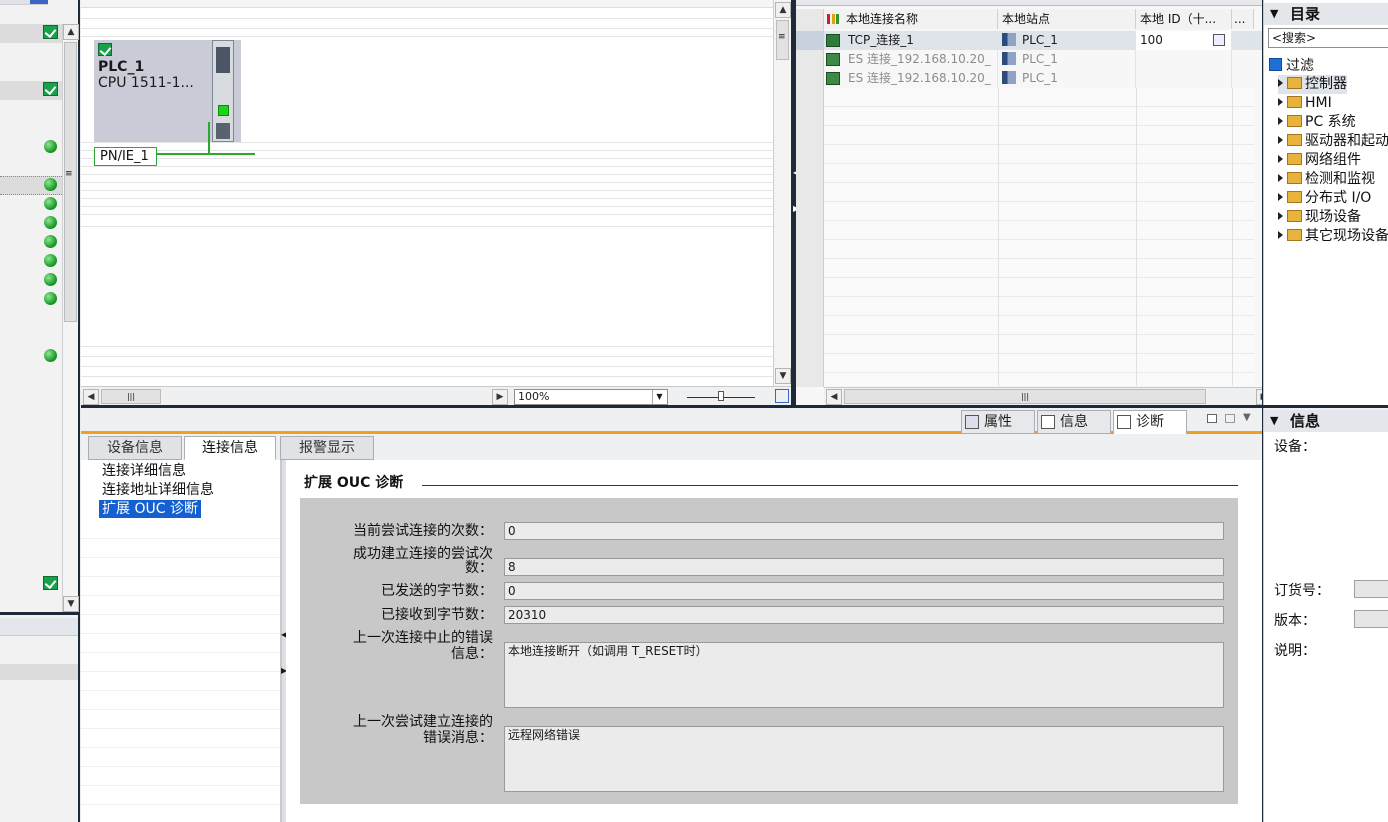 The width and height of the screenshot is (1388, 822). What do you see at coordinates (1074, 422) in the screenshot?
I see `tab-info: 信息` at bounding box center [1074, 422].